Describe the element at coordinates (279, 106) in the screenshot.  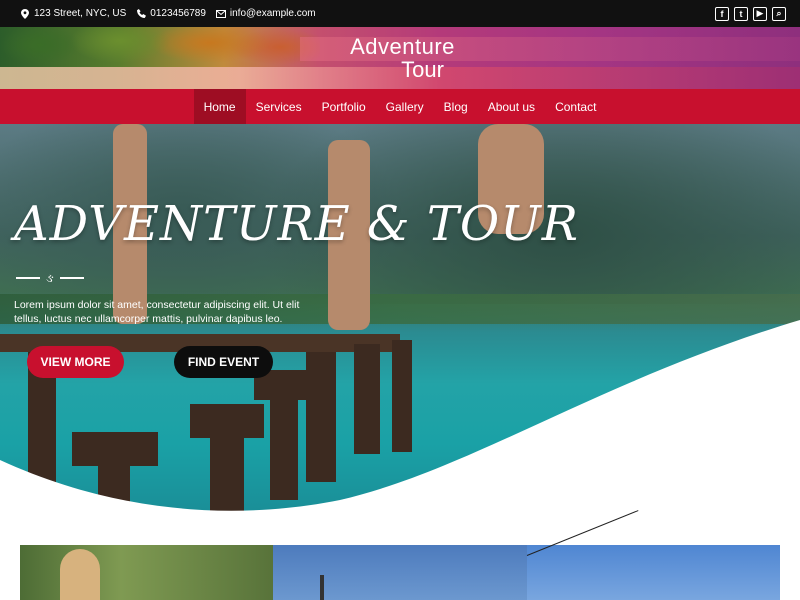
I see `nav-item-services: Services` at that location.